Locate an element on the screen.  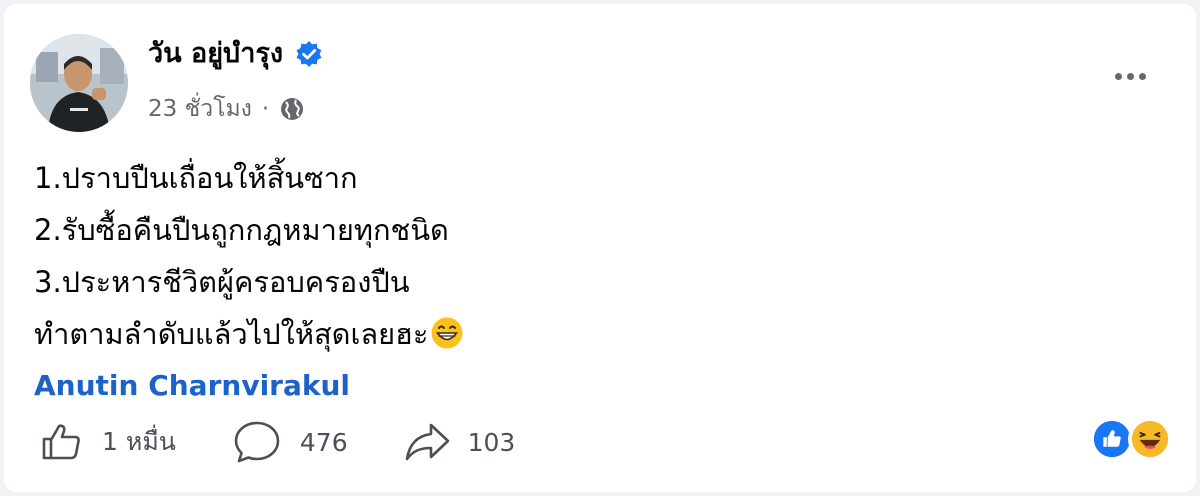
share-button: 103 is located at coordinates (460, 442).